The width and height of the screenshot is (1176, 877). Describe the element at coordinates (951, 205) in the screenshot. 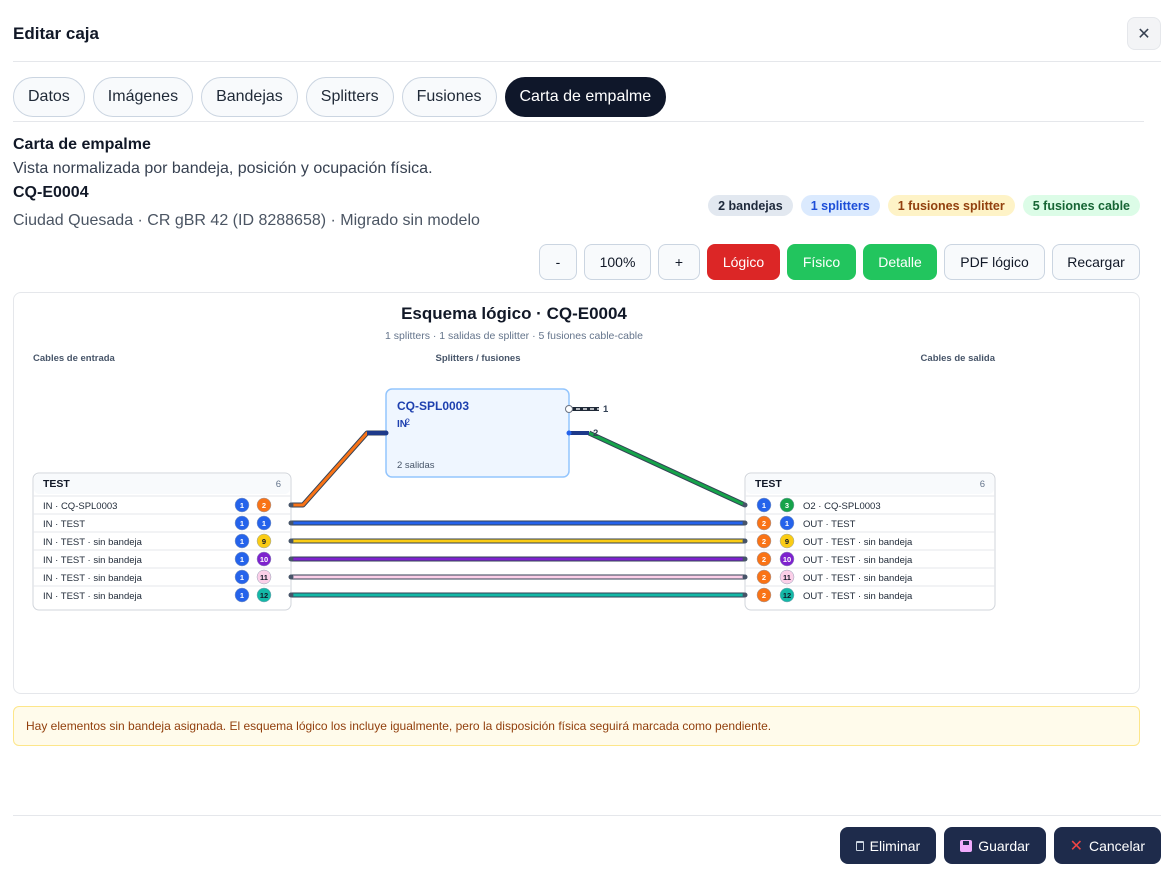

I see `badge-fusiones-splitter: 1 fusiones splitter` at that location.